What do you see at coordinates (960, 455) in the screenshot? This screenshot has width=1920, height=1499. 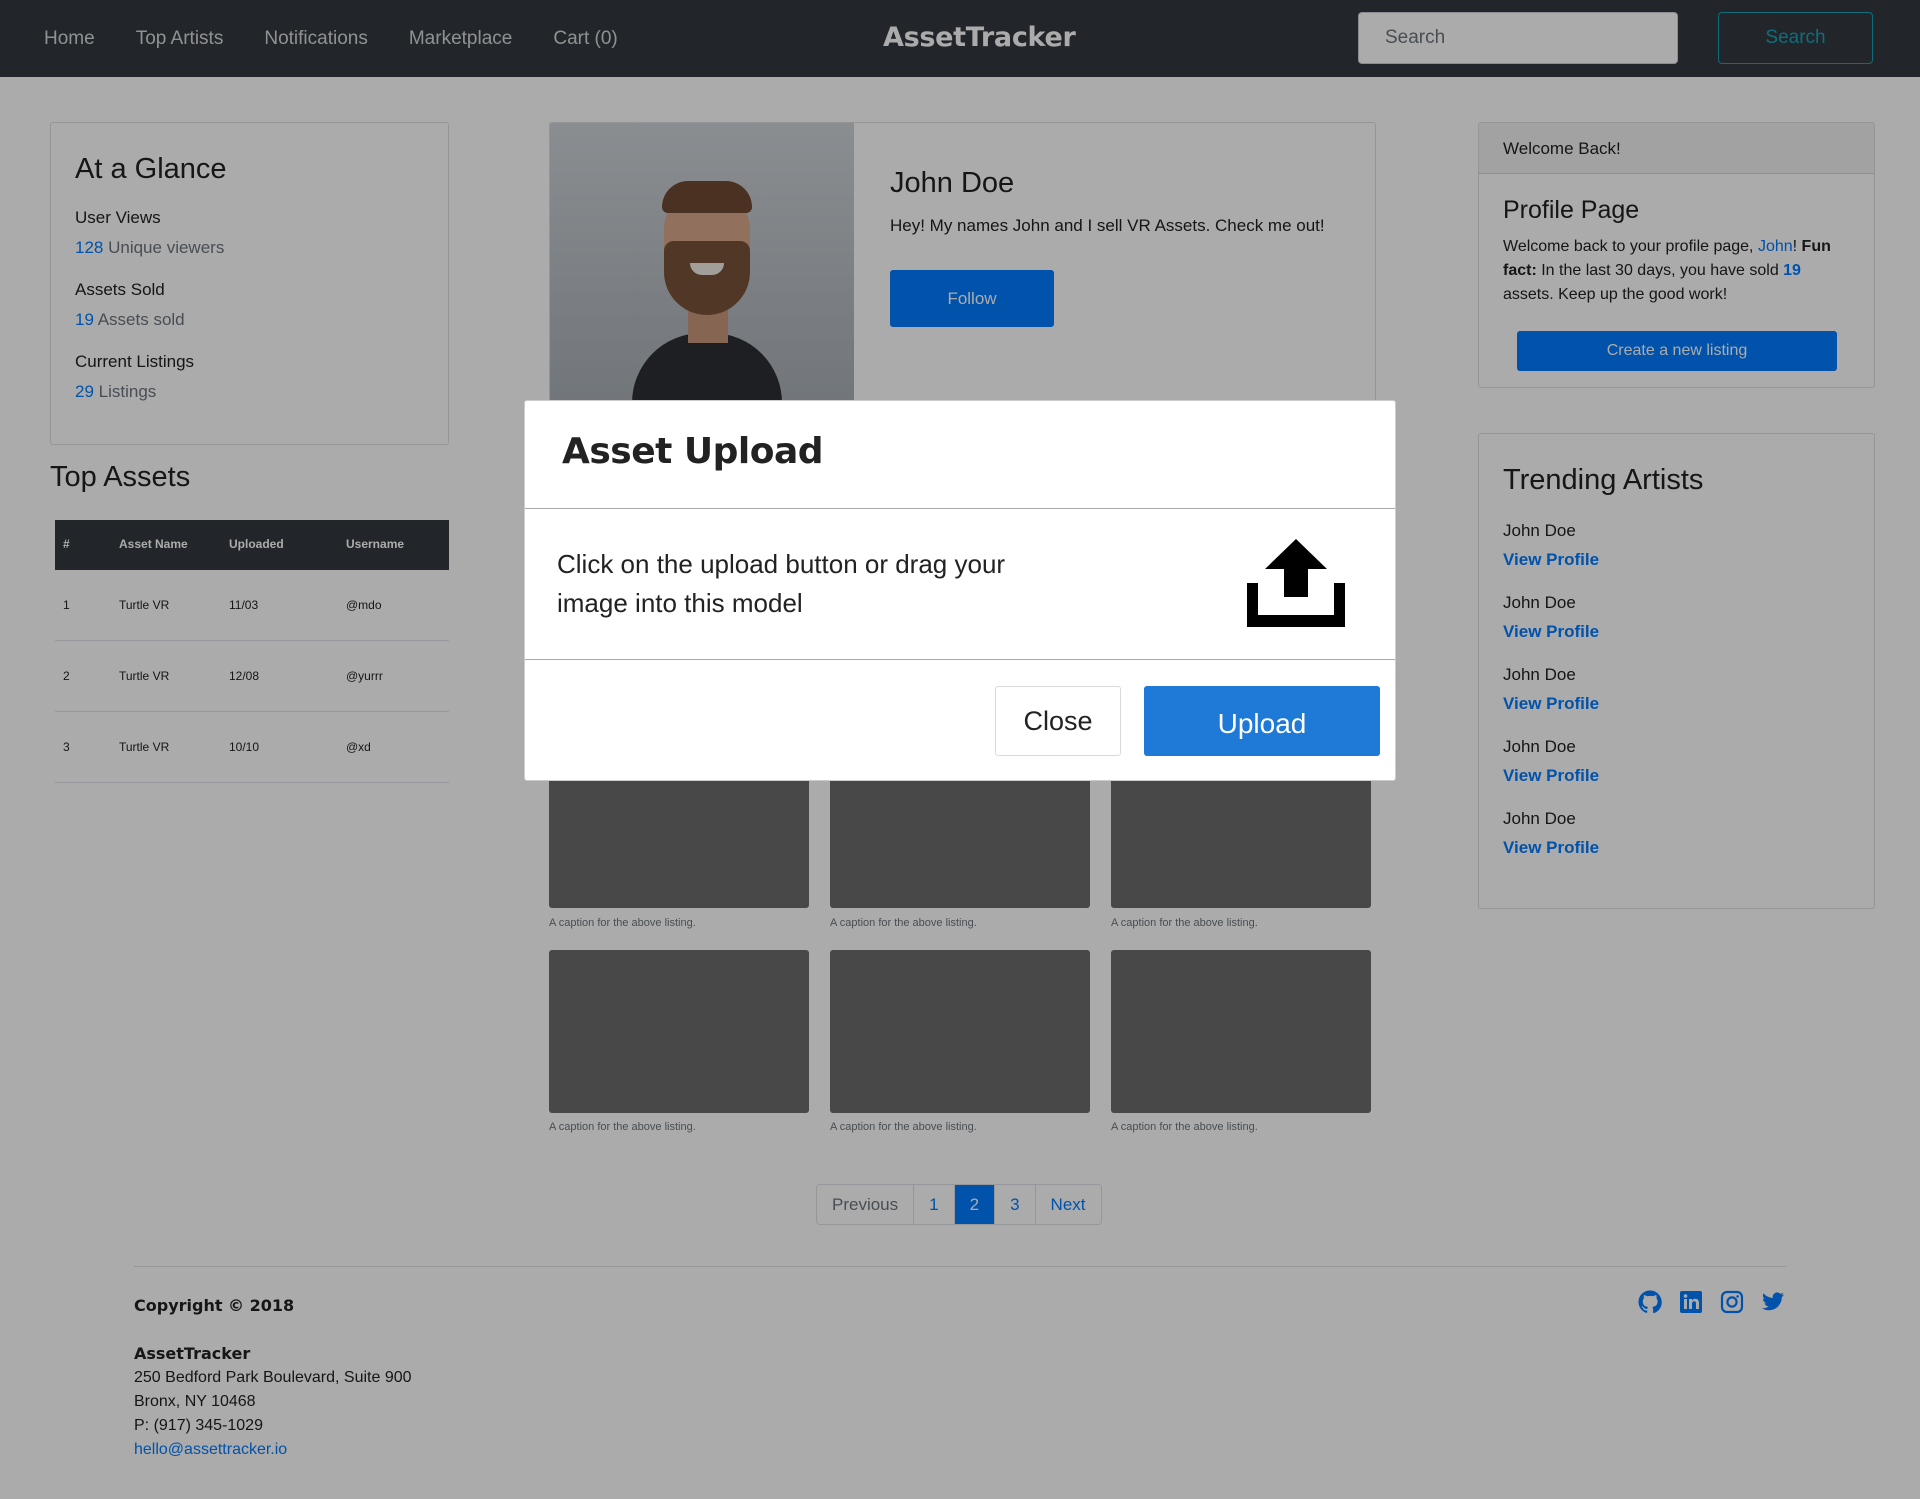 I see `modal-header: Asset Upload` at bounding box center [960, 455].